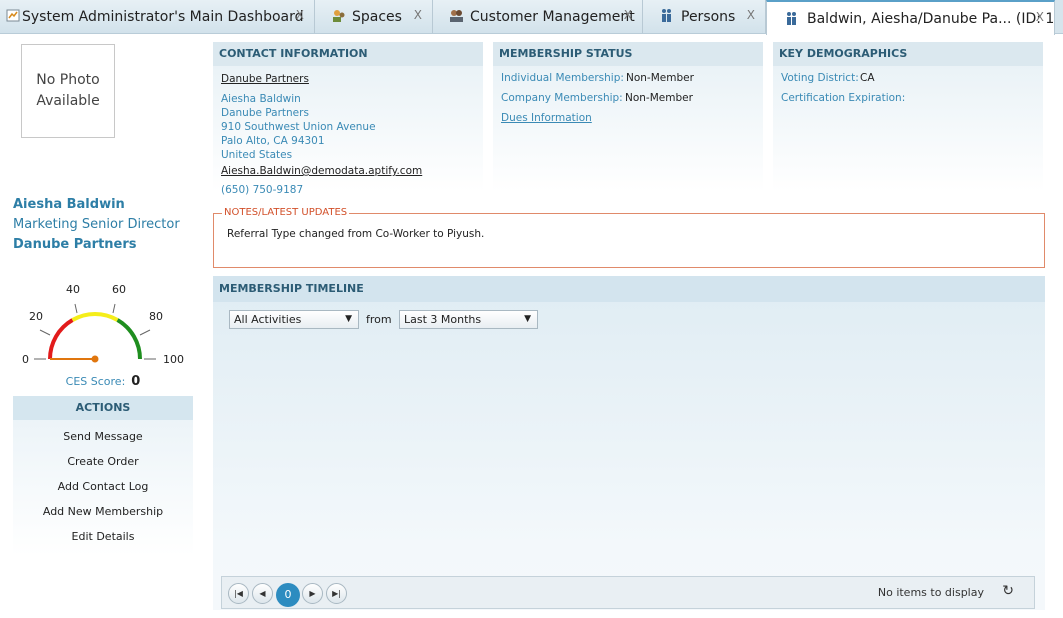  I want to click on contact-header: CONTACT INFORMATION, so click(348, 54).